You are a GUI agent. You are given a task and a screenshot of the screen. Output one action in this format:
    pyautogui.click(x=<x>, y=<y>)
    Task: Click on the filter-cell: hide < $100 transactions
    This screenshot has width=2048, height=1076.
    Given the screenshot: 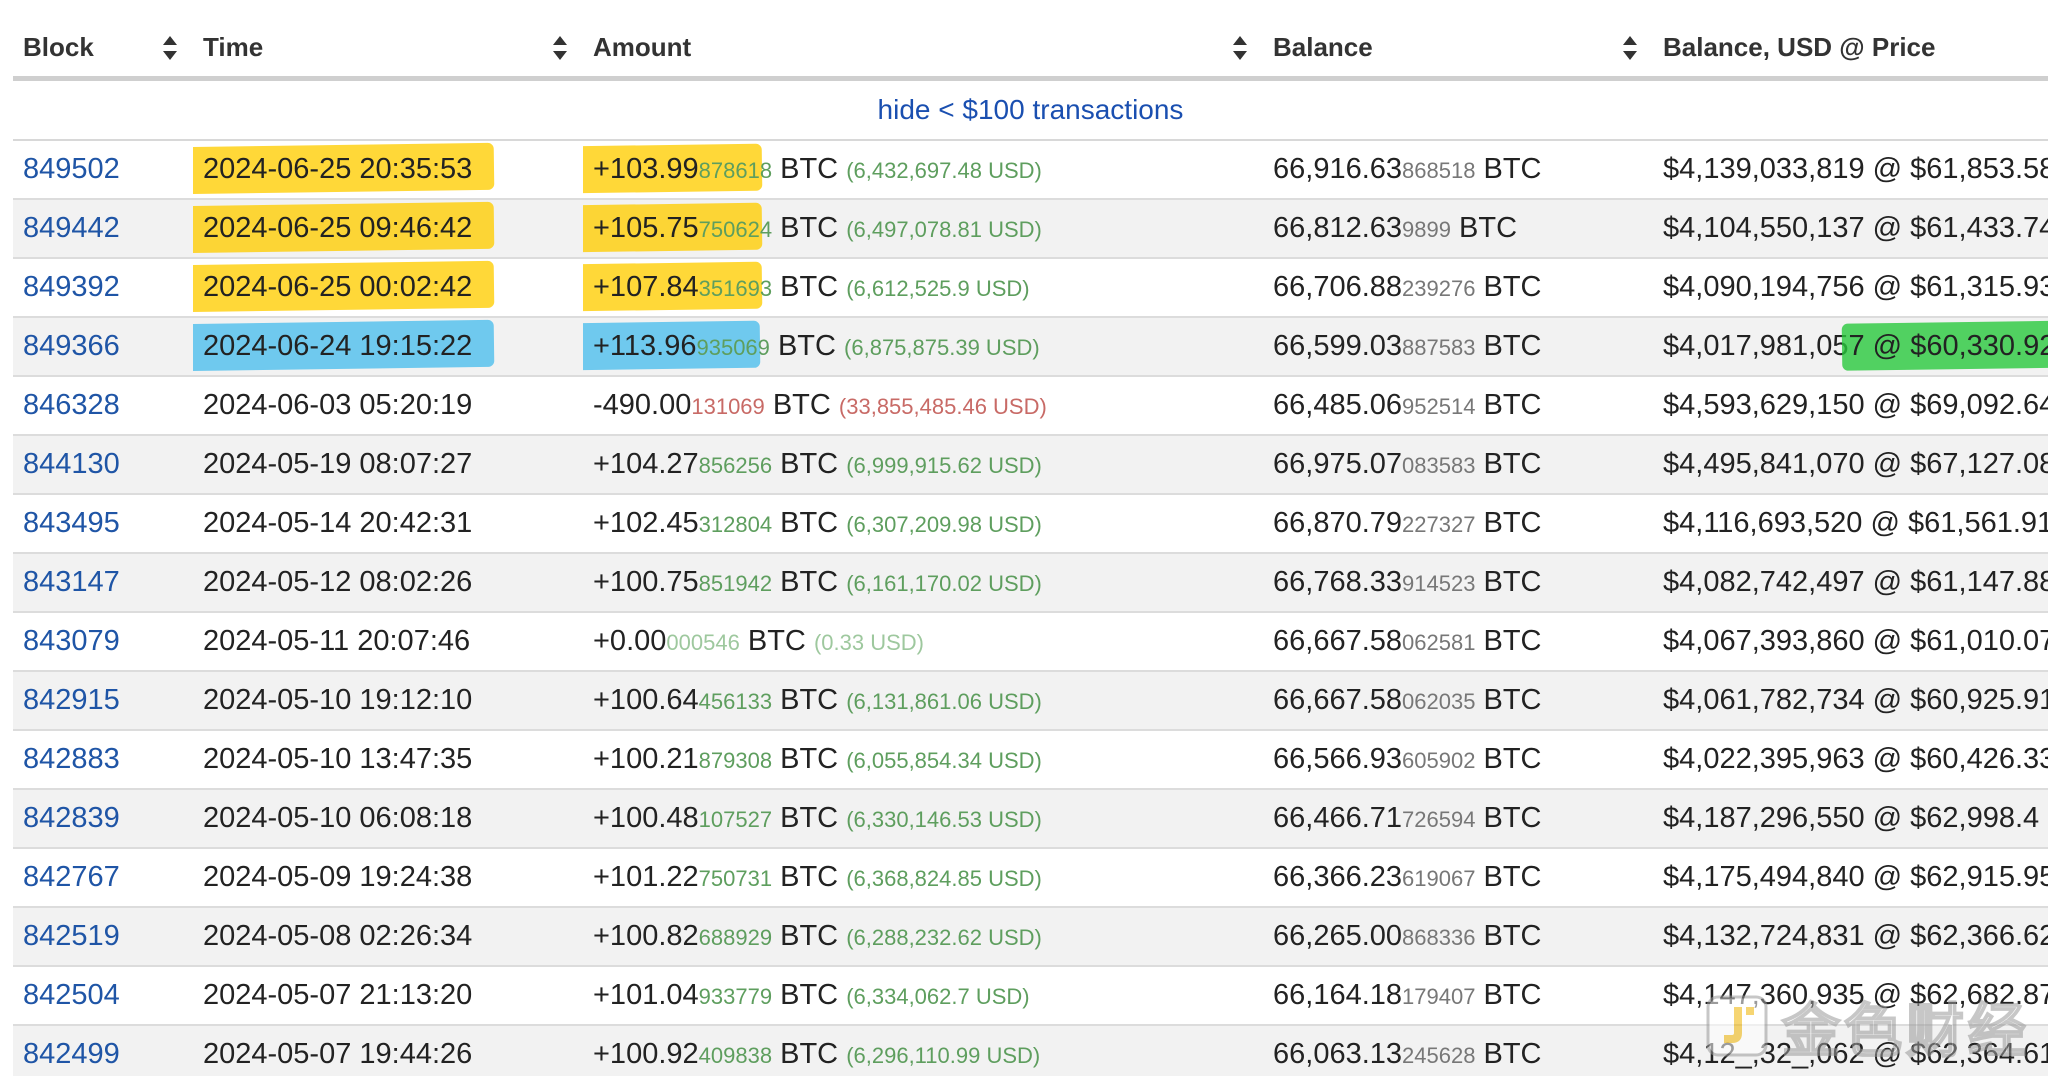 What is the action you would take?
    pyautogui.click(x=1030, y=109)
    